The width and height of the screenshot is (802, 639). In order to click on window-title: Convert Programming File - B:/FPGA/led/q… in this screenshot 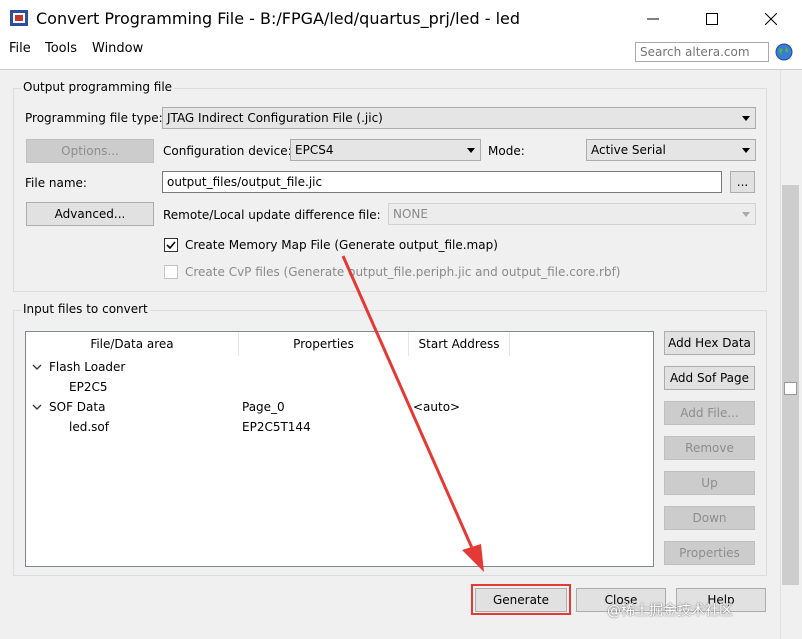, I will do `click(278, 18)`.